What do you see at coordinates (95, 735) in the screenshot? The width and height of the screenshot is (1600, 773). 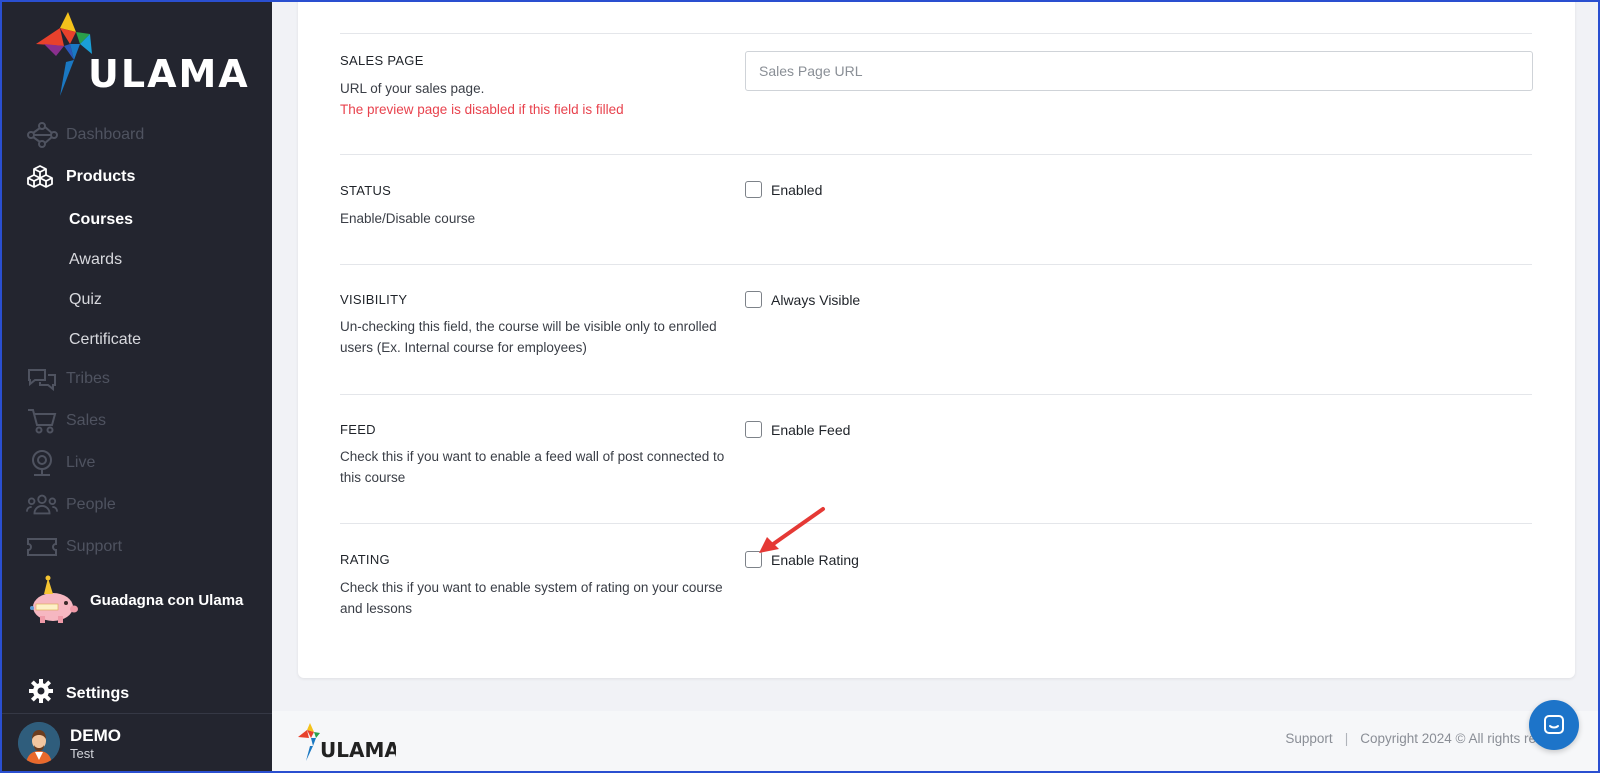 I see `user-name: DEMO` at bounding box center [95, 735].